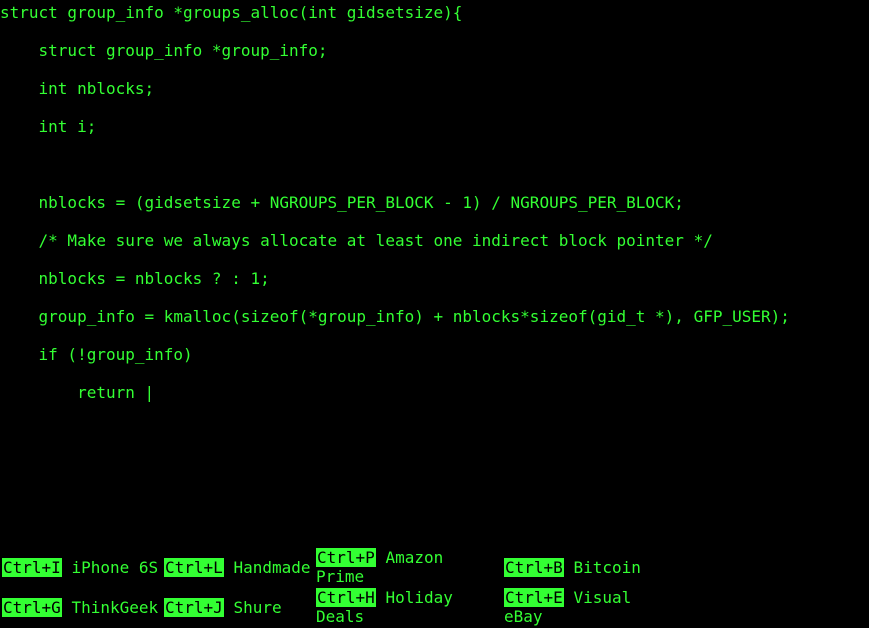  Describe the element at coordinates (346, 597) in the screenshot. I see `shortcut-key: Ctrl+H` at that location.